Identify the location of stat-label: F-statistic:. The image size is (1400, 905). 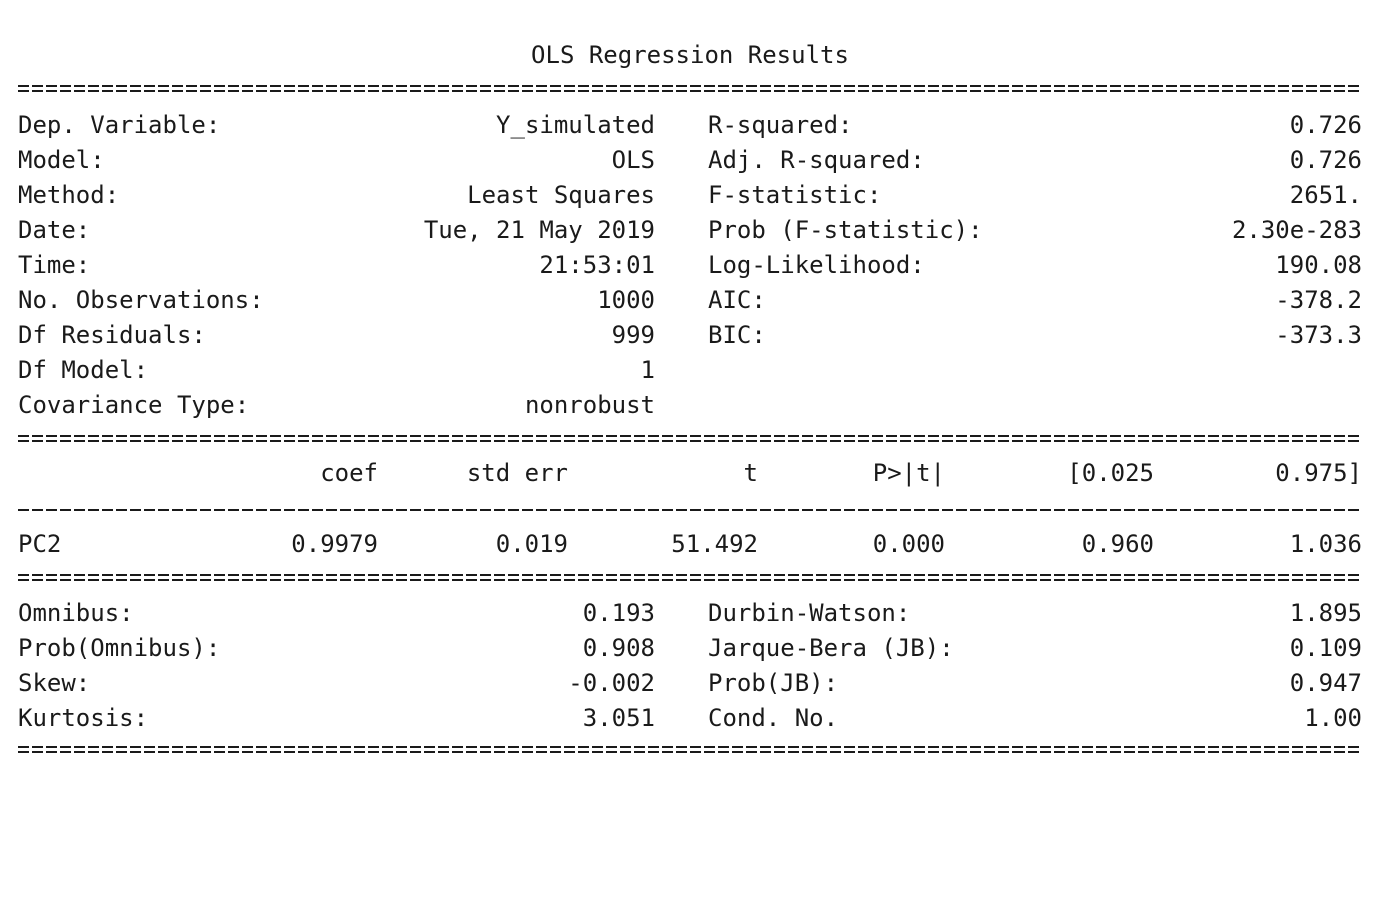
(795, 195).